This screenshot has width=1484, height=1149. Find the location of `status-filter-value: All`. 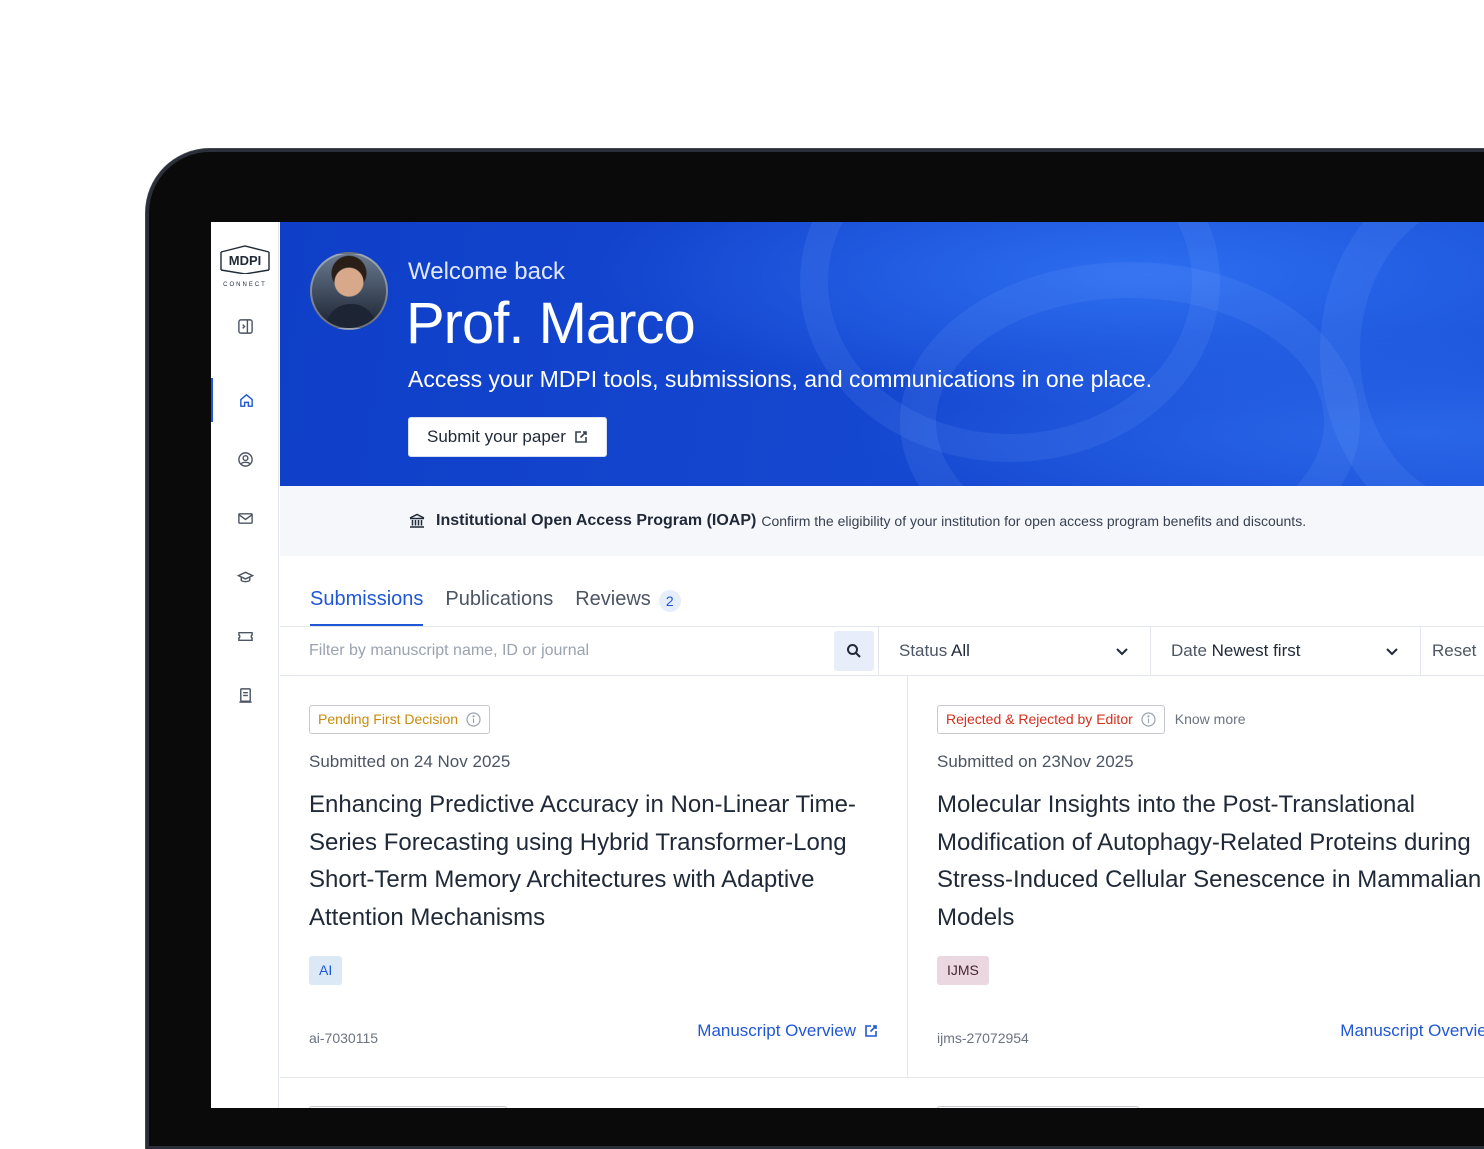

status-filter-value: All is located at coordinates (960, 650).